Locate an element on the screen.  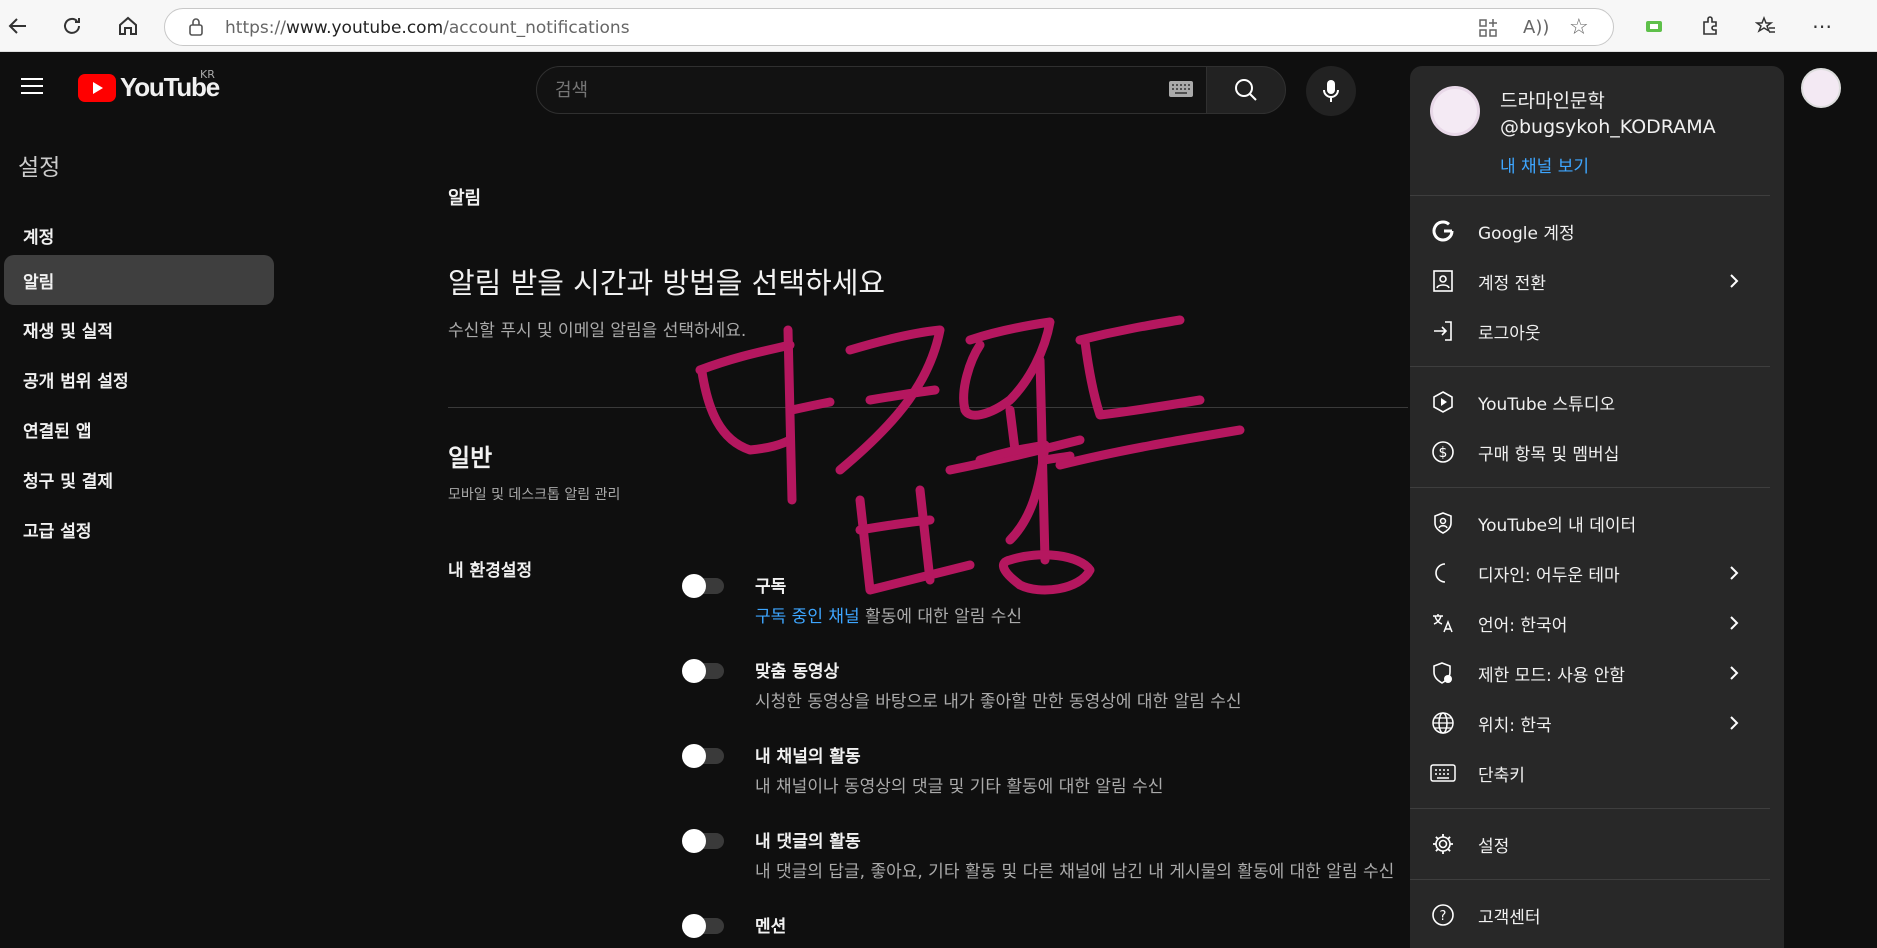
menu-item-label: 계정 전환 is located at coordinates (1512, 283).